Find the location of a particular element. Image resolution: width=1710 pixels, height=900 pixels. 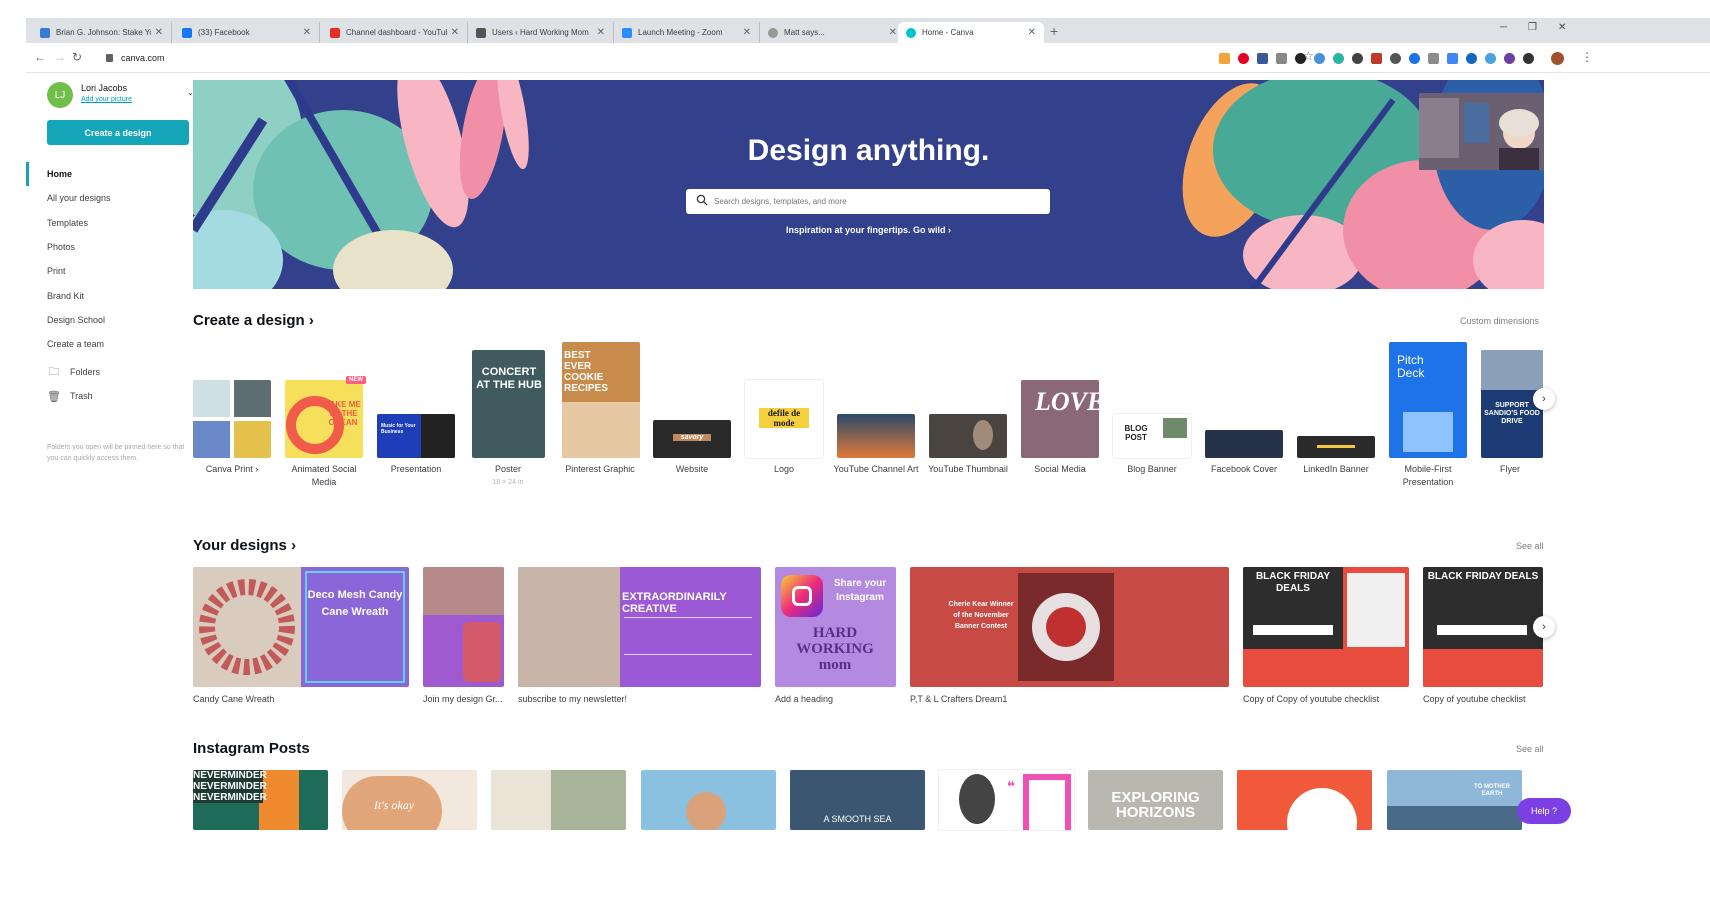

design-newsletter: EXTRAORDINARILY CREATIVE is located at coordinates (639, 627).